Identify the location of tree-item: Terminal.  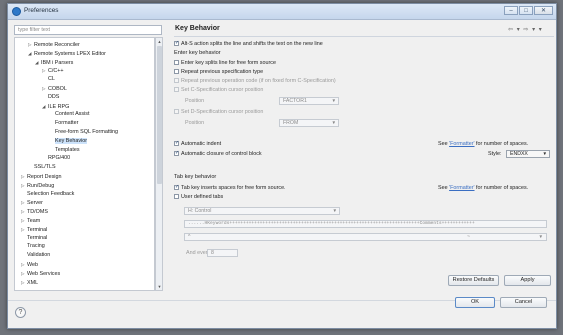
(34, 238).